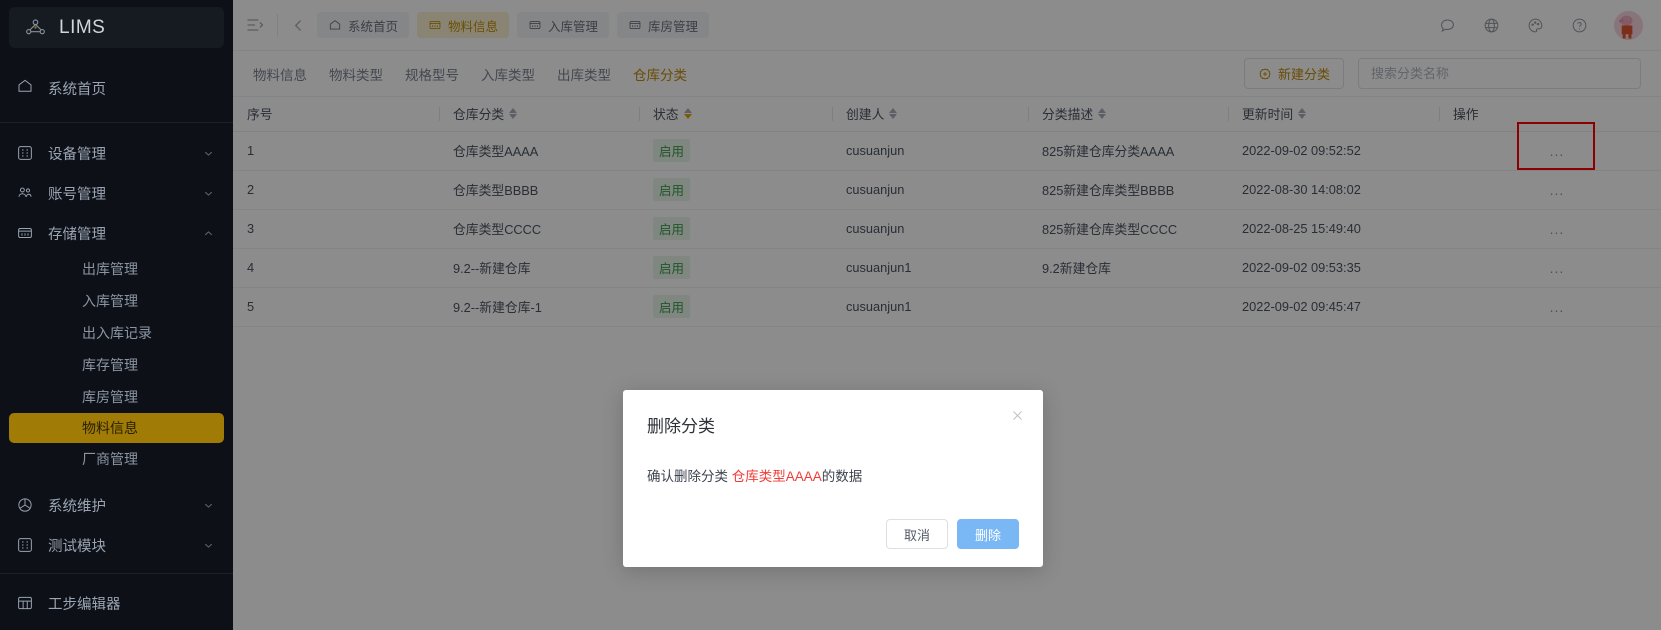 This screenshot has height=630, width=1661. I want to click on sidebar-subitem-label: 库房管理, so click(110, 397).